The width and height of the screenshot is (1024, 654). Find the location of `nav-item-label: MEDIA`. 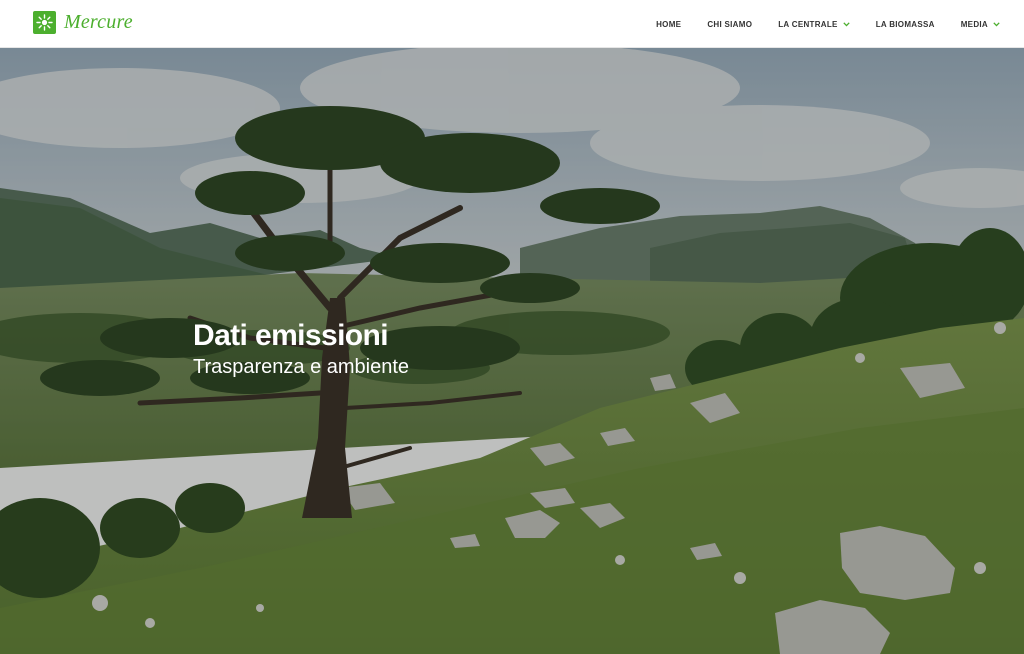

nav-item-label: MEDIA is located at coordinates (974, 24).